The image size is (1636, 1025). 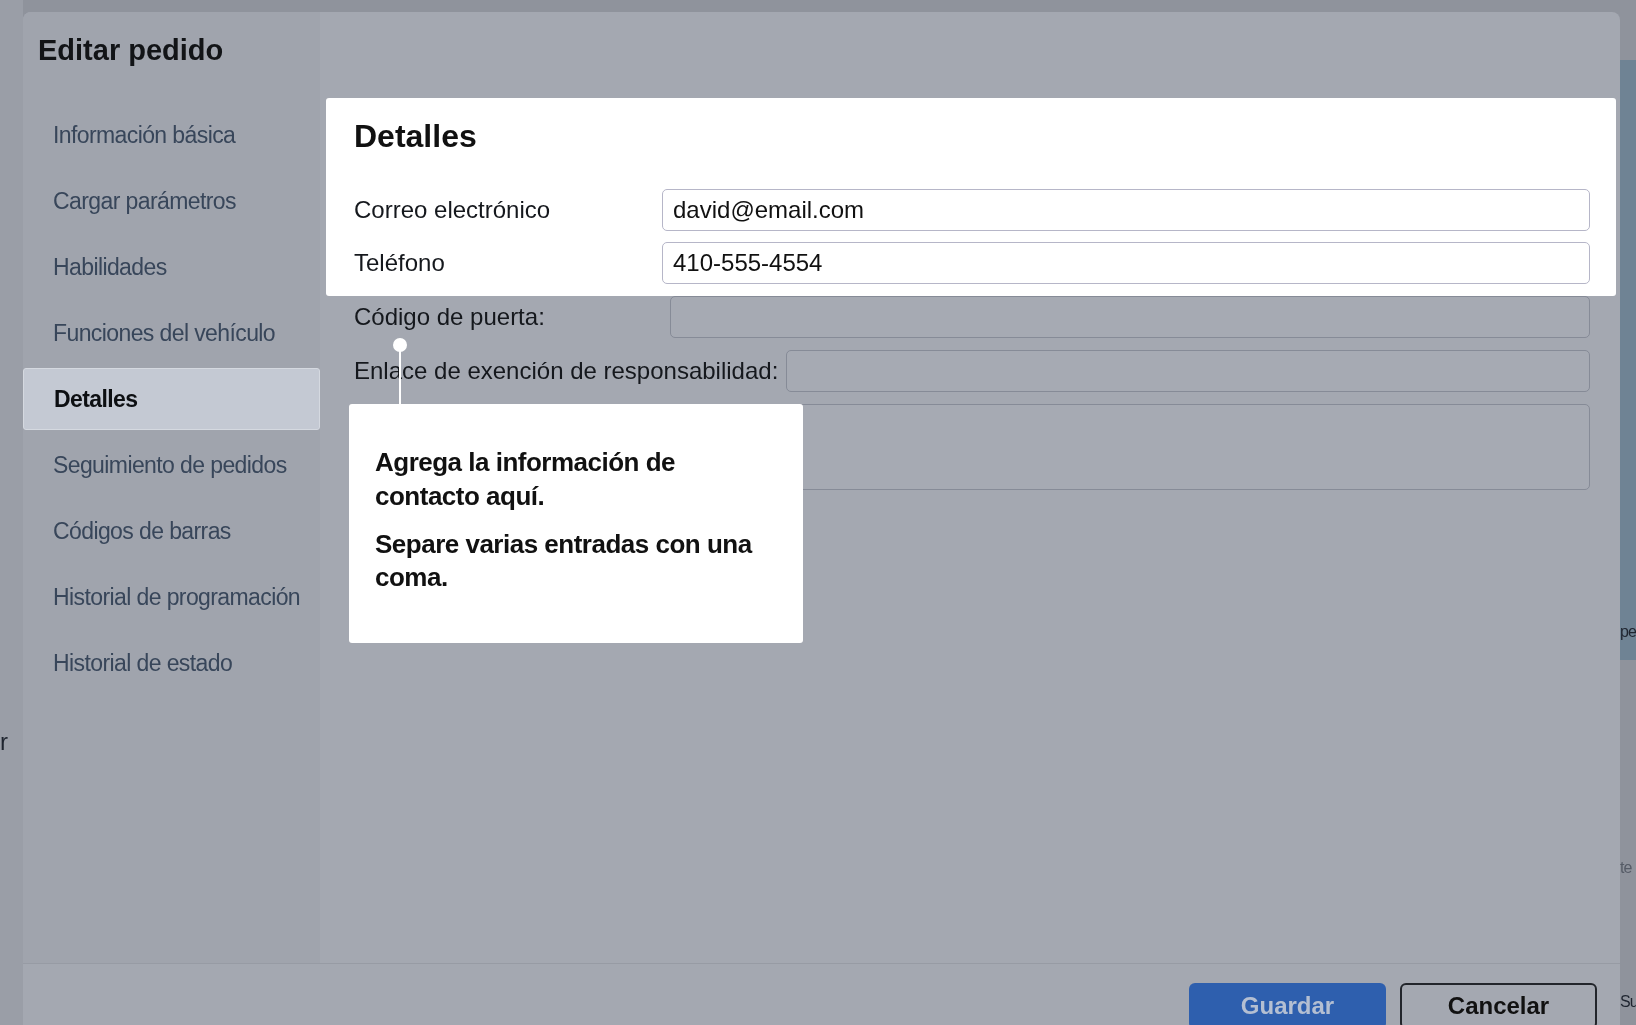 What do you see at coordinates (1628, 632) in the screenshot?
I see `background-text: pe` at bounding box center [1628, 632].